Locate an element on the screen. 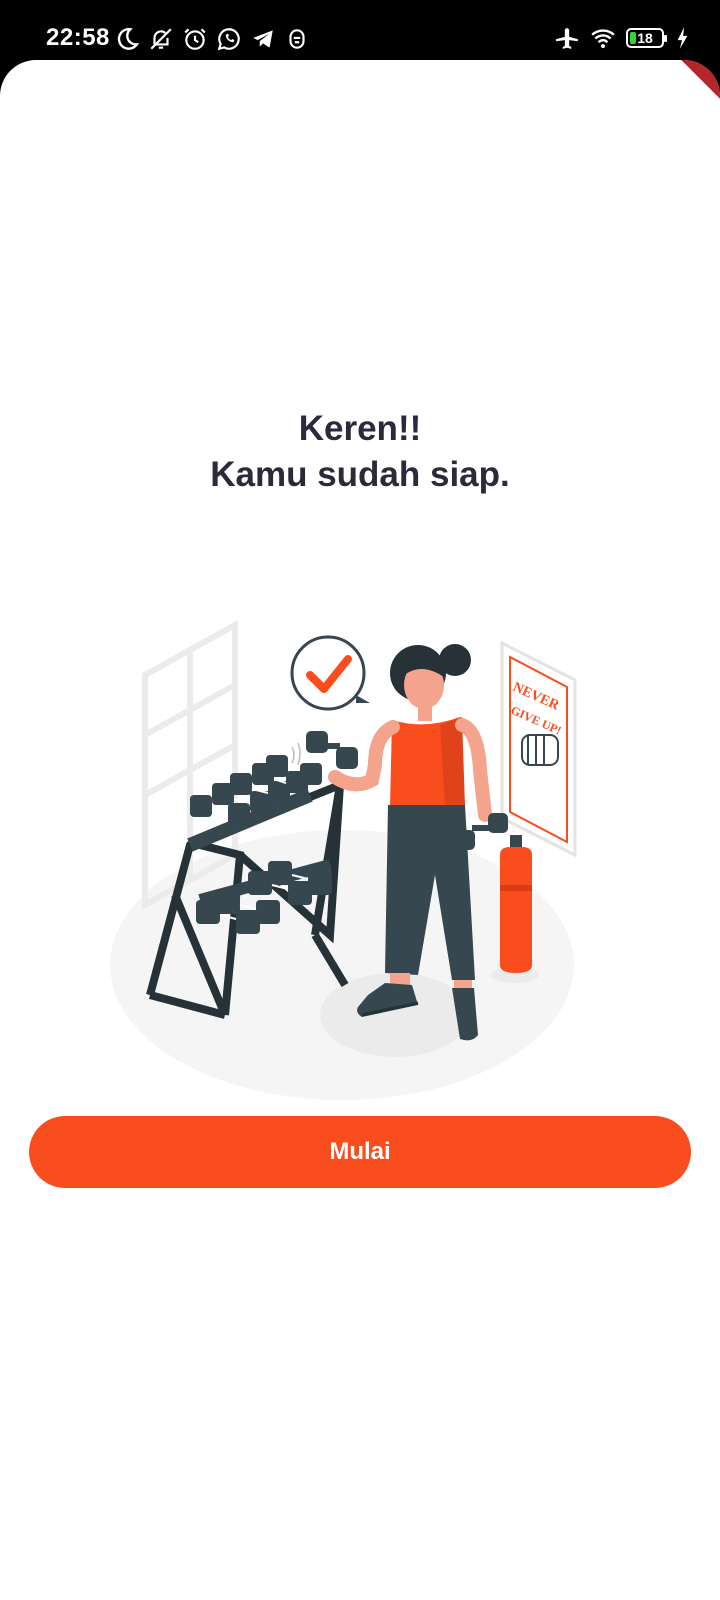  battery-icon: 18 is located at coordinates (646, 38).